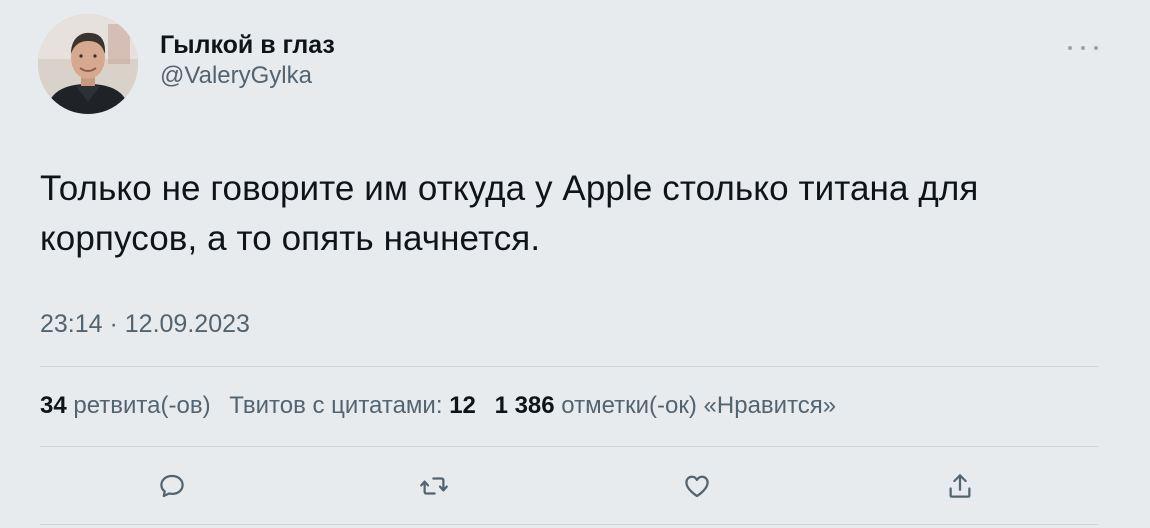 The height and width of the screenshot is (528, 1150). What do you see at coordinates (575, 486) in the screenshot?
I see `action-bar` at bounding box center [575, 486].